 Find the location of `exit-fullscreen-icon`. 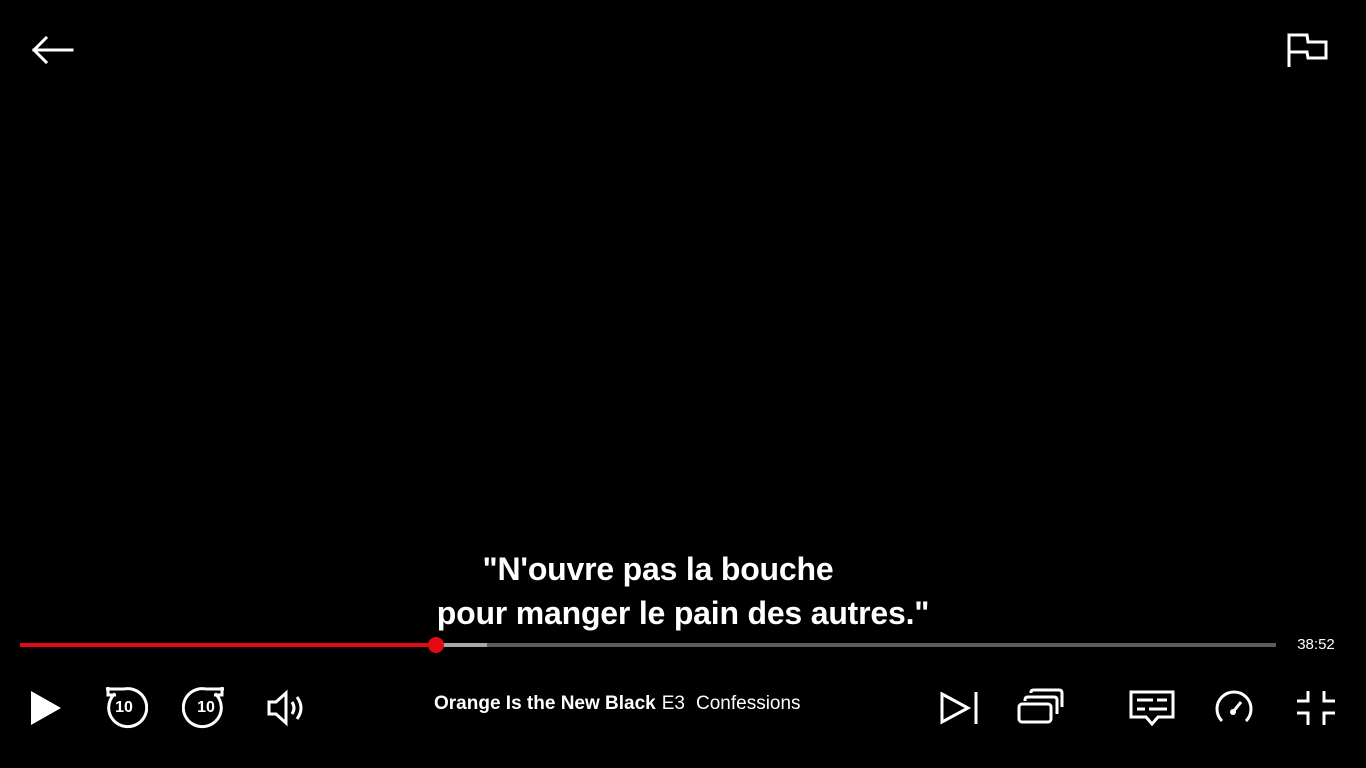

exit-fullscreen-icon is located at coordinates (1316, 708).